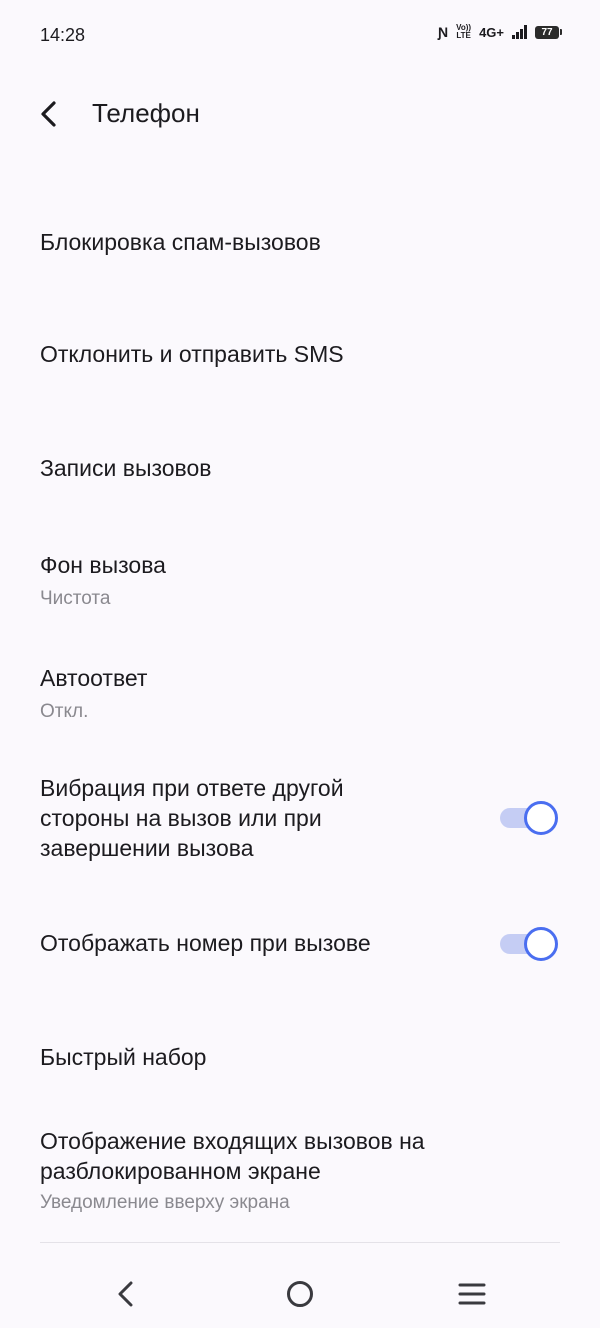  Describe the element at coordinates (181, 818) in the screenshot. I see `row-title-line2: стороны на вызов или при` at that location.